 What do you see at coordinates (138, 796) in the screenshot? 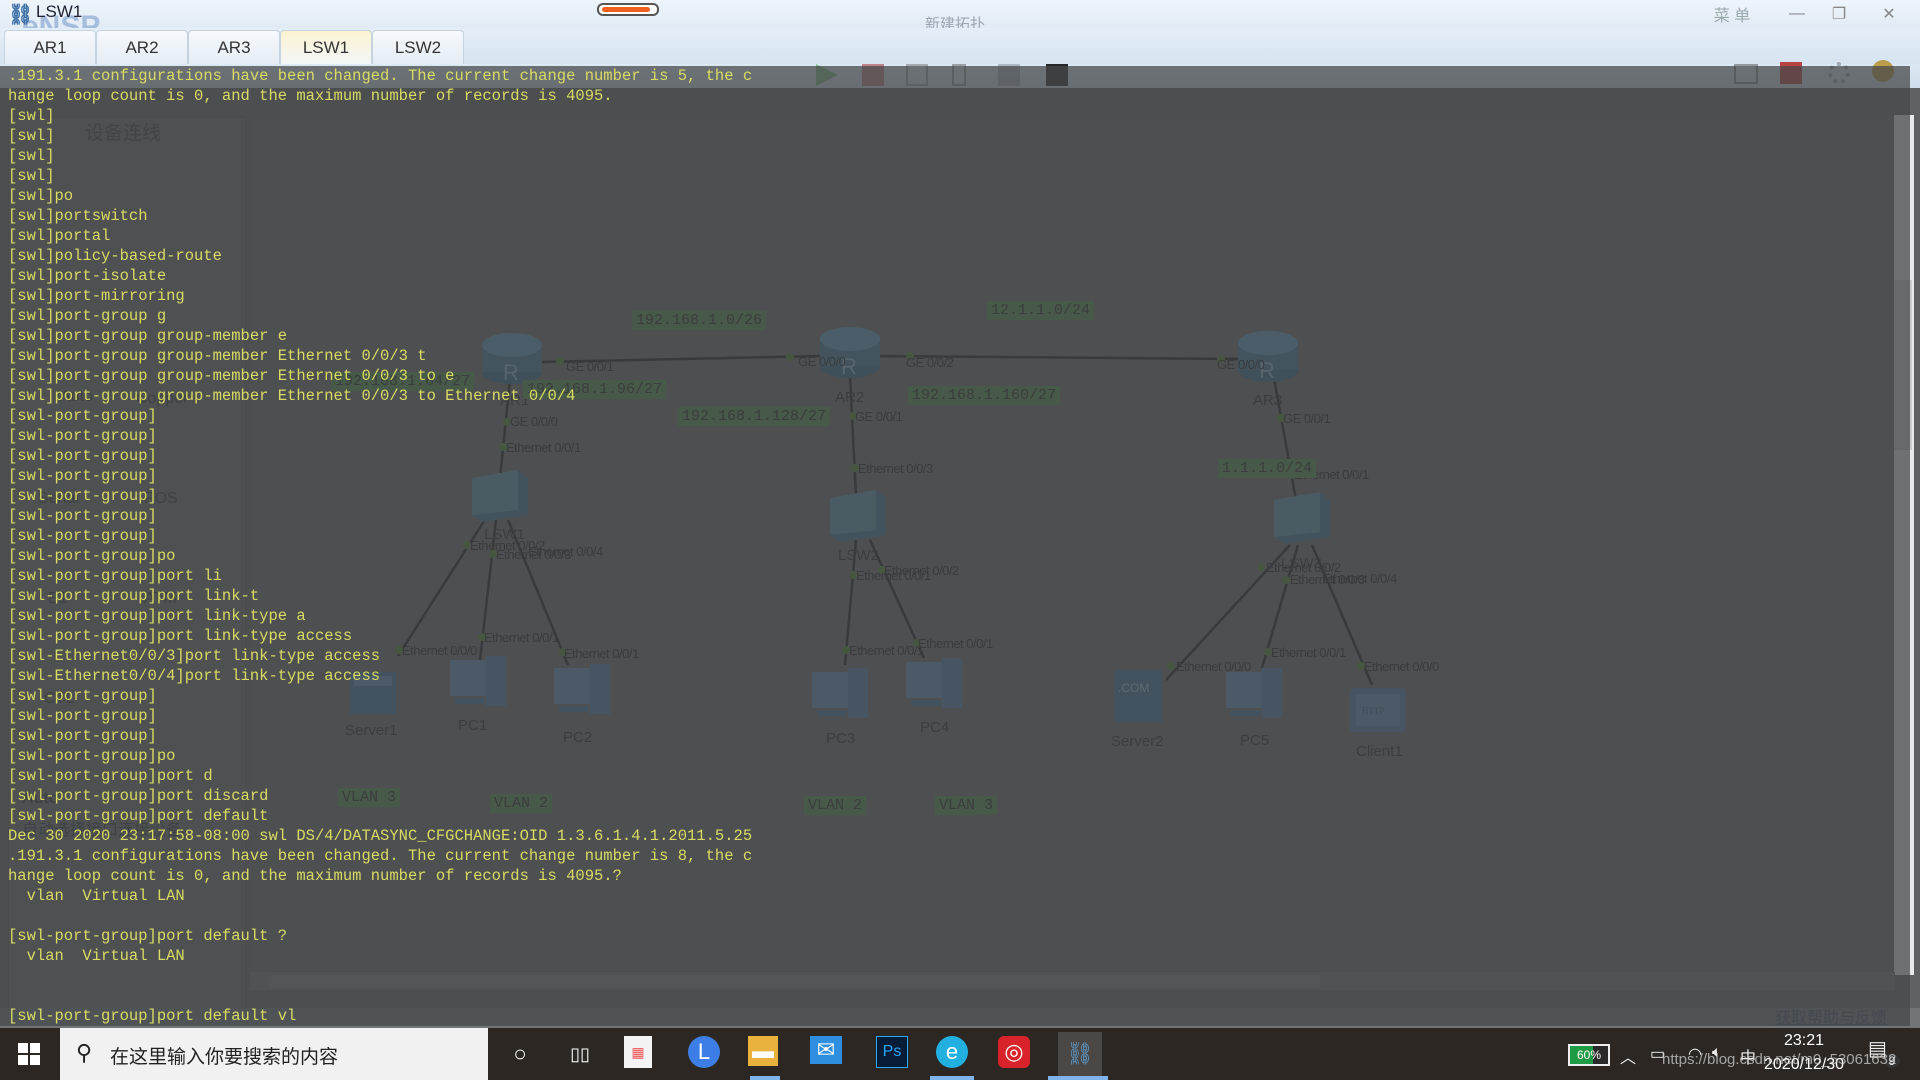
I see `terminal-line: [swl-port-group]port discard` at bounding box center [138, 796].